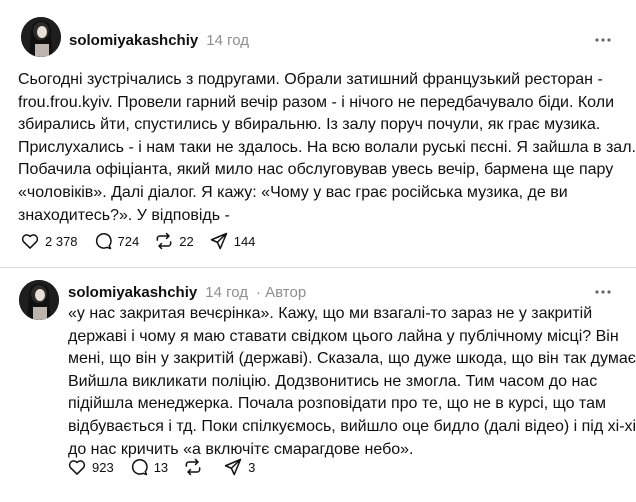 Image resolution: width=636 pixels, height=502 pixels. I want to click on repost-count: 22, so click(186, 241).